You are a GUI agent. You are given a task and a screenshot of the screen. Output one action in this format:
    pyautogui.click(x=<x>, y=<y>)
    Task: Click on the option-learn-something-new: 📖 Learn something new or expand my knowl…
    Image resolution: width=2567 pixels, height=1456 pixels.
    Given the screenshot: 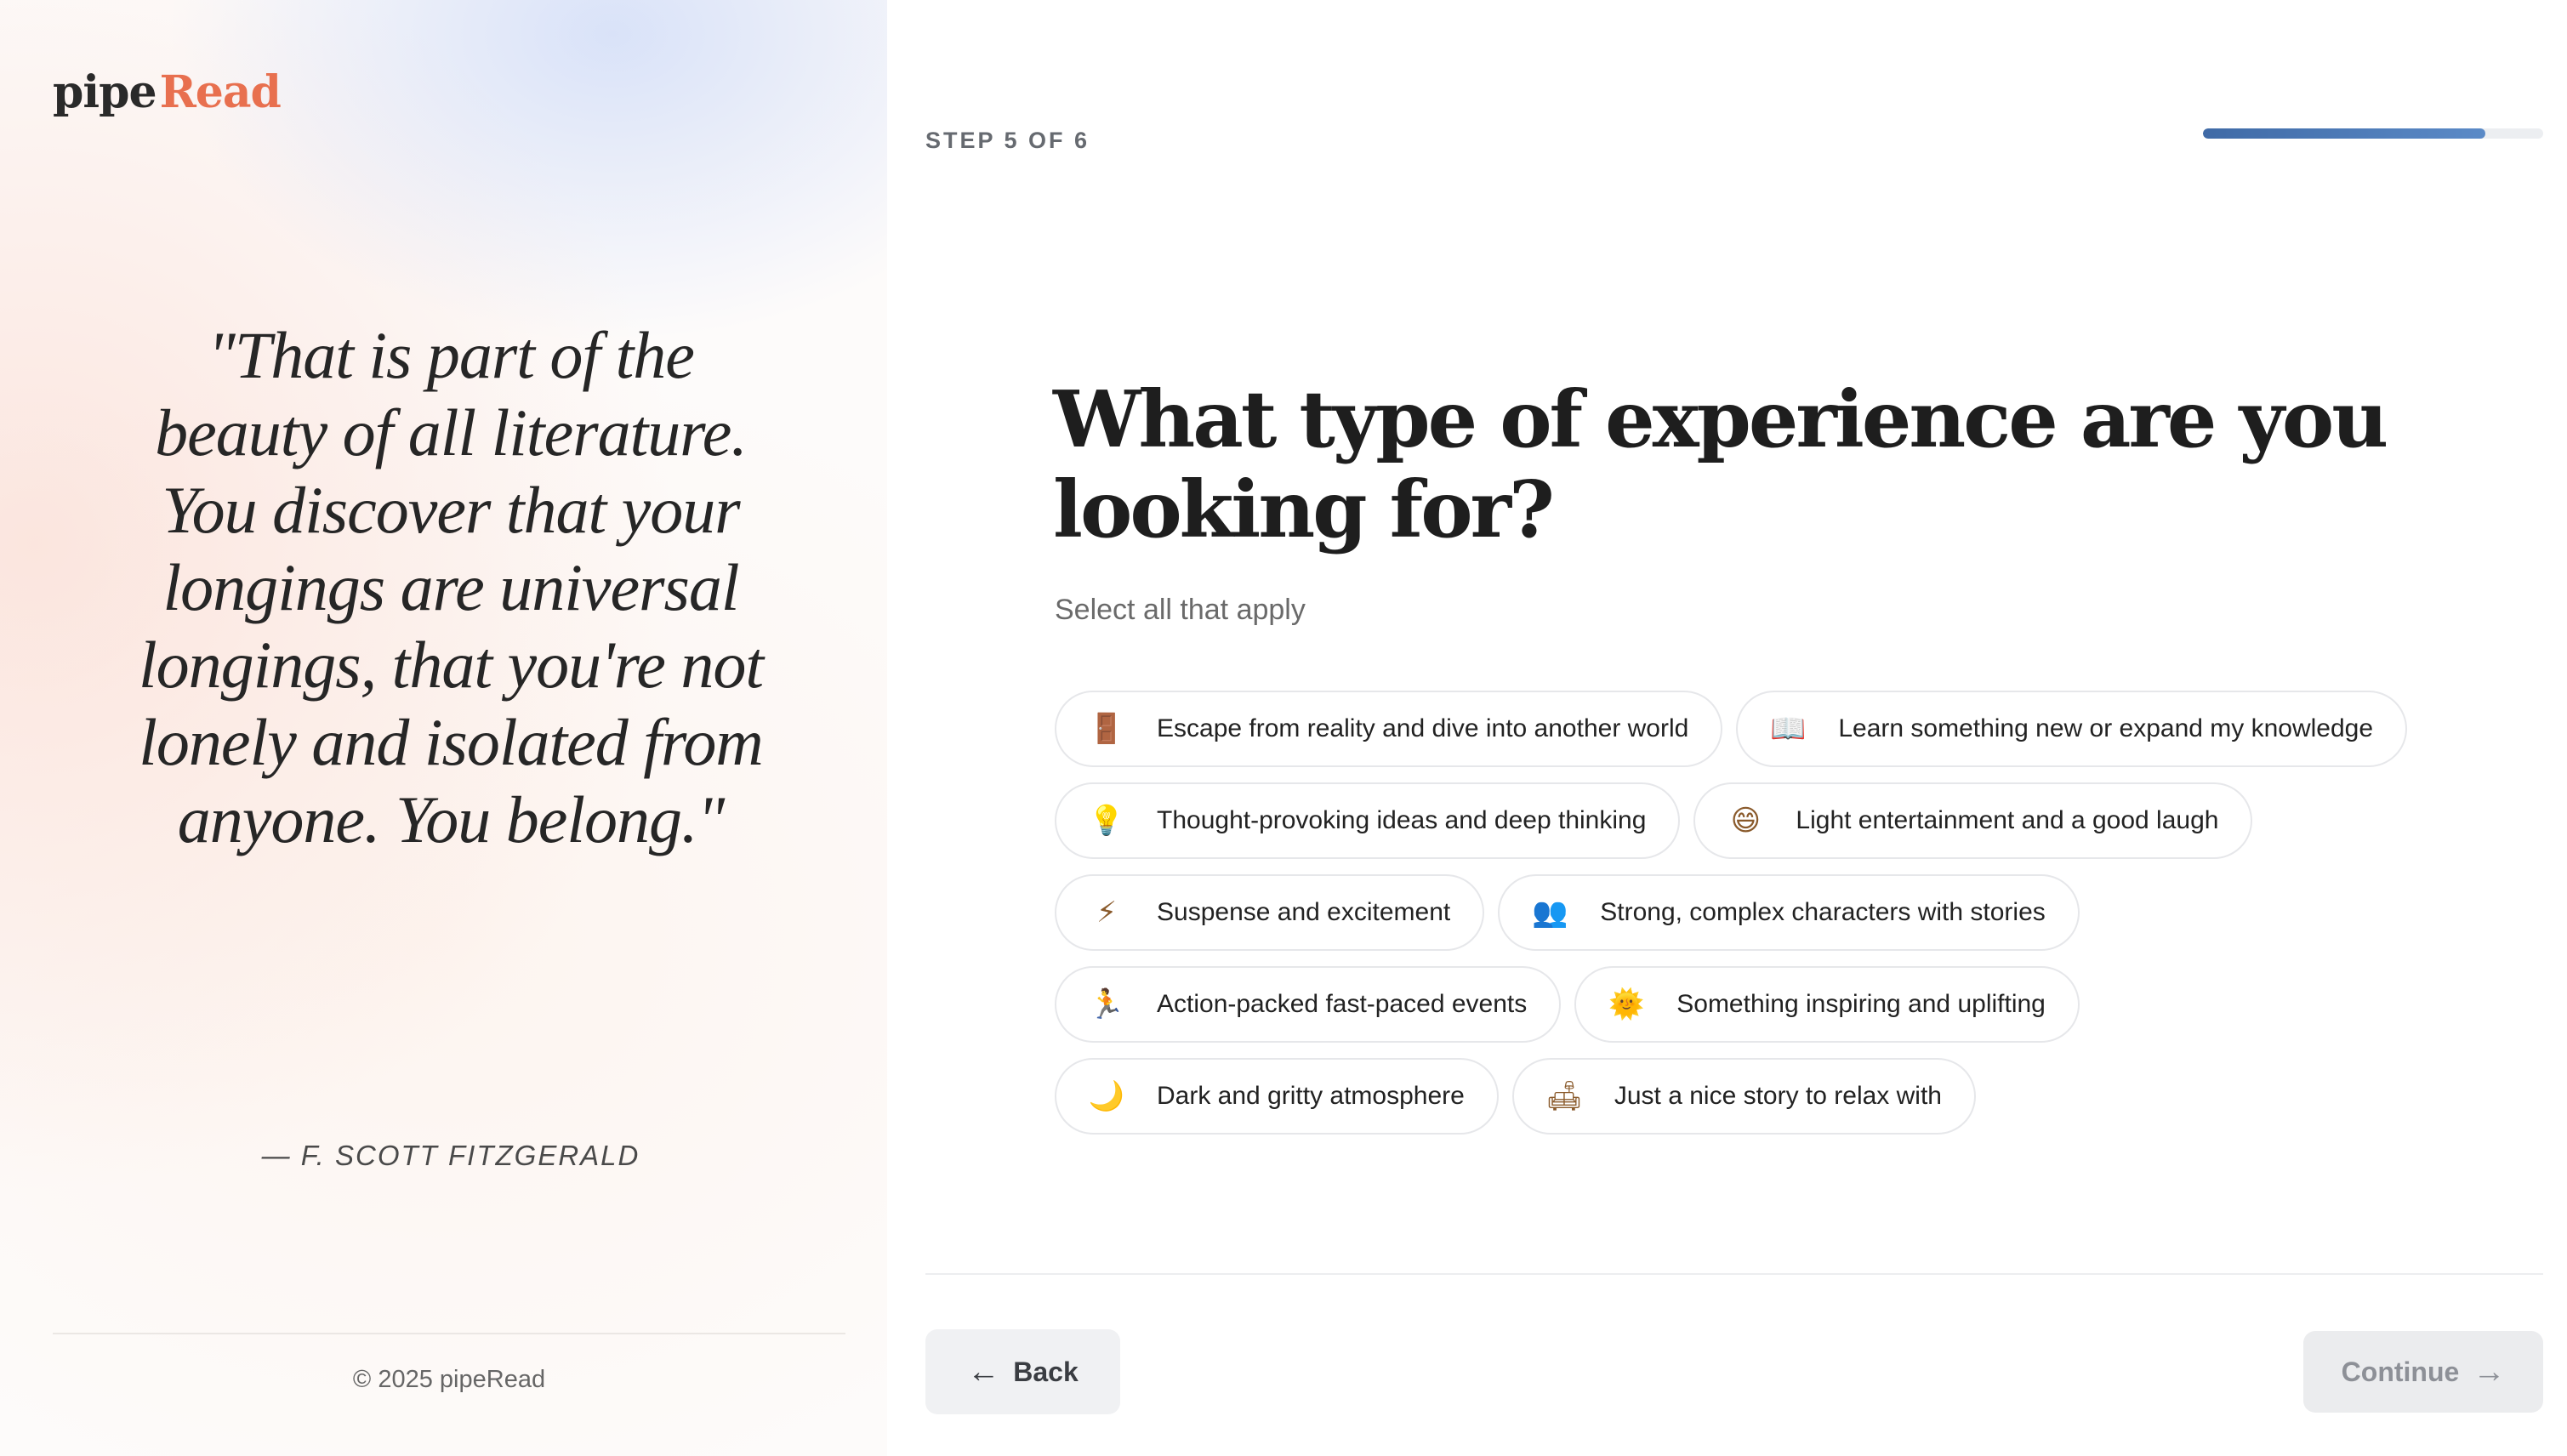 What is the action you would take?
    pyautogui.click(x=2072, y=729)
    